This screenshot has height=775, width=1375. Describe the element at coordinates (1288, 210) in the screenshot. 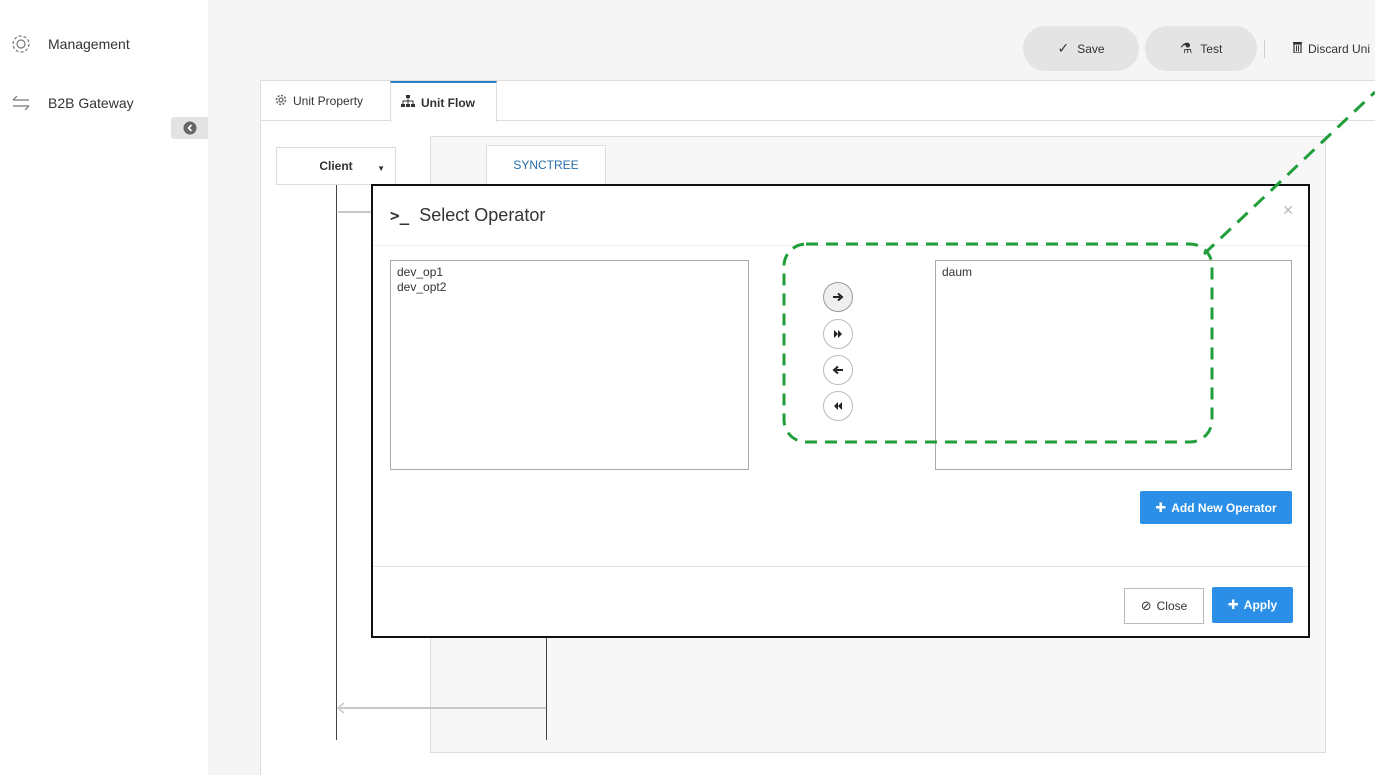

I see `modal-close-icon: ✕` at that location.